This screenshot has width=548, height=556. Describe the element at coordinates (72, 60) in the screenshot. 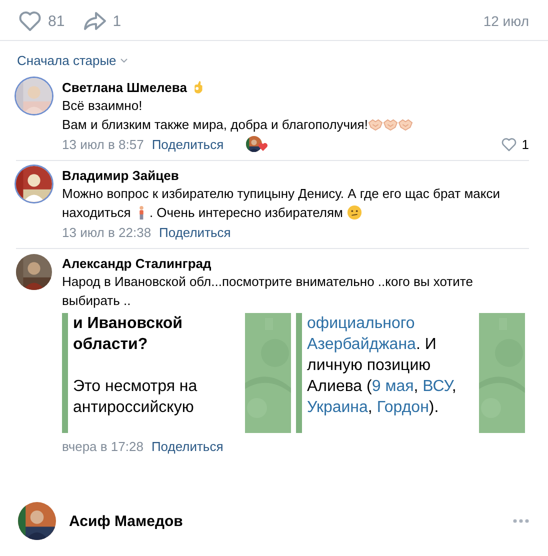

I see `sort-dropdown: Сначала старые` at that location.